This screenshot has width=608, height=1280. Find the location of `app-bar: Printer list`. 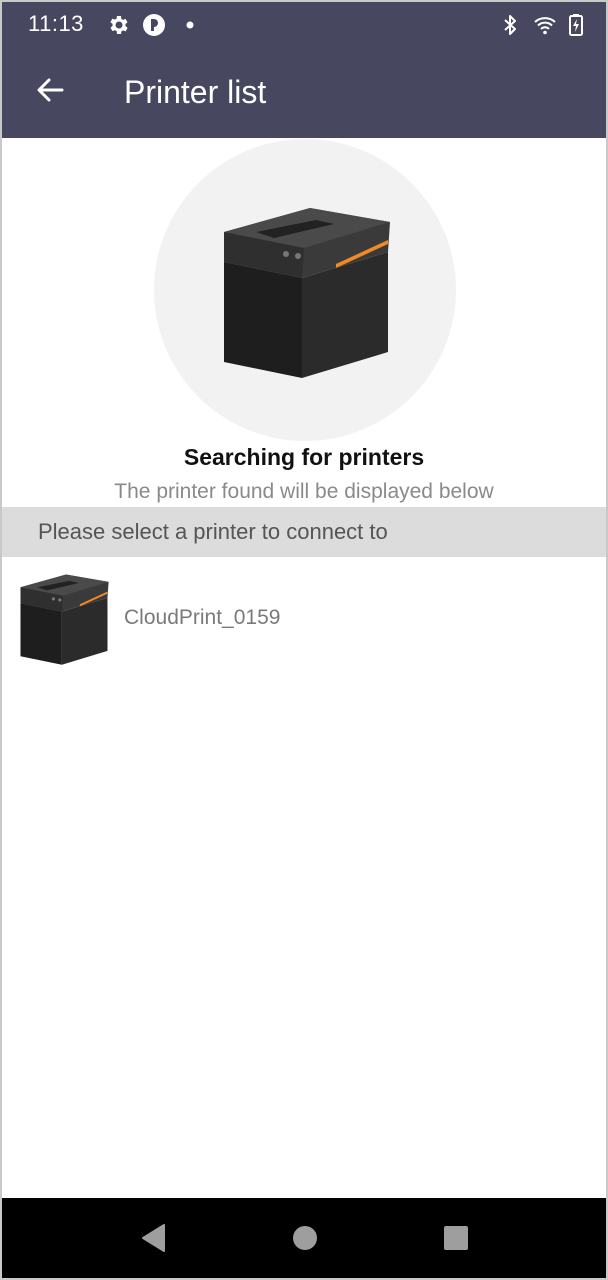

app-bar: Printer list is located at coordinates (304, 93).